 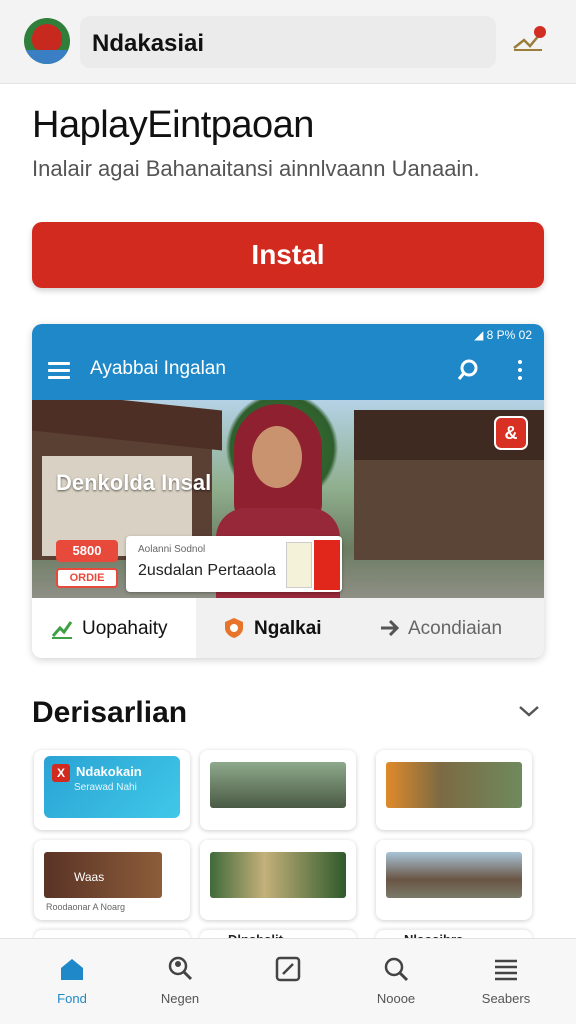 What do you see at coordinates (299, 565) in the screenshot?
I see `info-control-icon` at bounding box center [299, 565].